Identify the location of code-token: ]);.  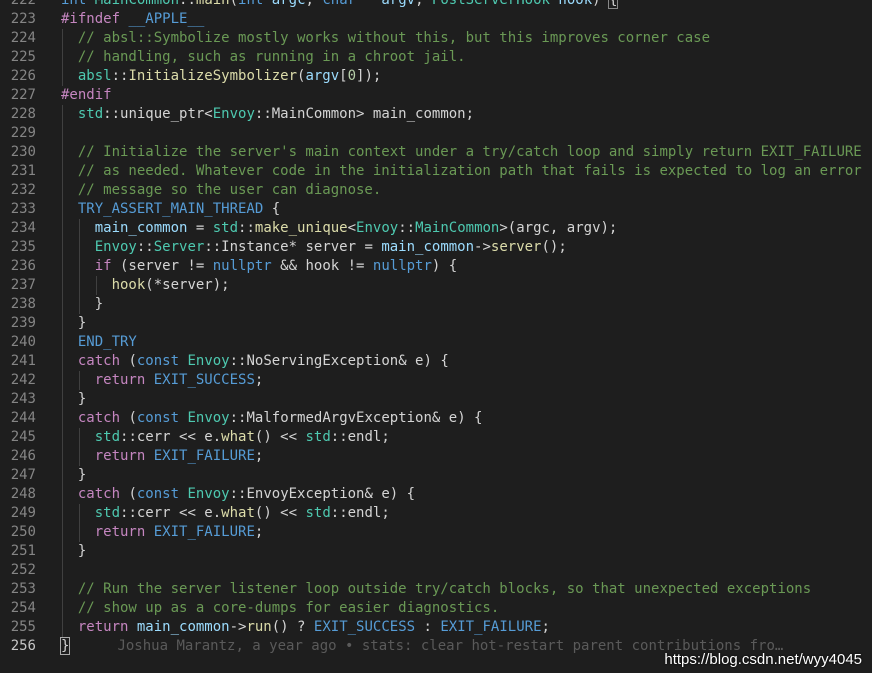
(369, 76).